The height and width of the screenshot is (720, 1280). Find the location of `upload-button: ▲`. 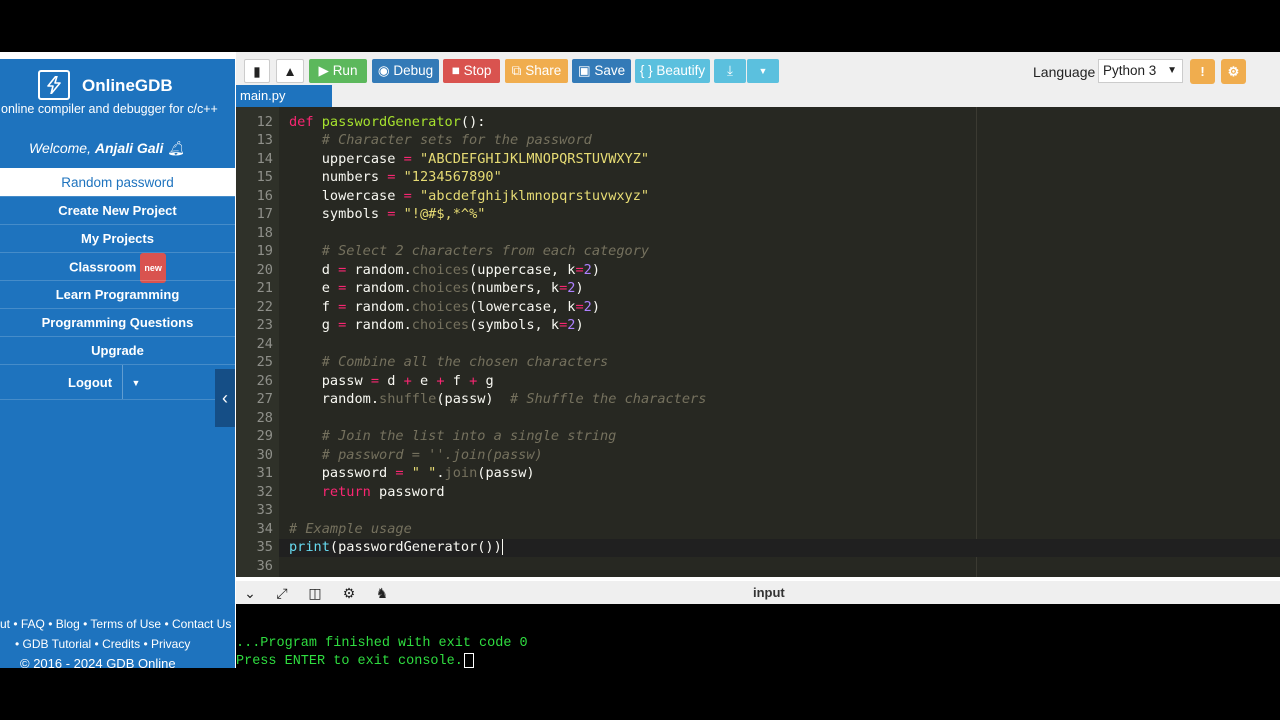

upload-button: ▲ is located at coordinates (290, 71).